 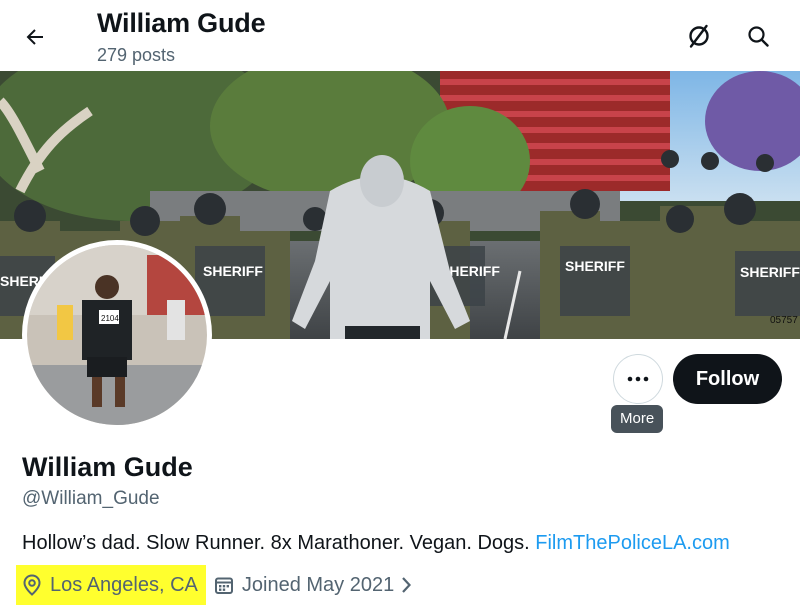 What do you see at coordinates (32, 585) in the screenshot?
I see `location-pin-icon` at bounding box center [32, 585].